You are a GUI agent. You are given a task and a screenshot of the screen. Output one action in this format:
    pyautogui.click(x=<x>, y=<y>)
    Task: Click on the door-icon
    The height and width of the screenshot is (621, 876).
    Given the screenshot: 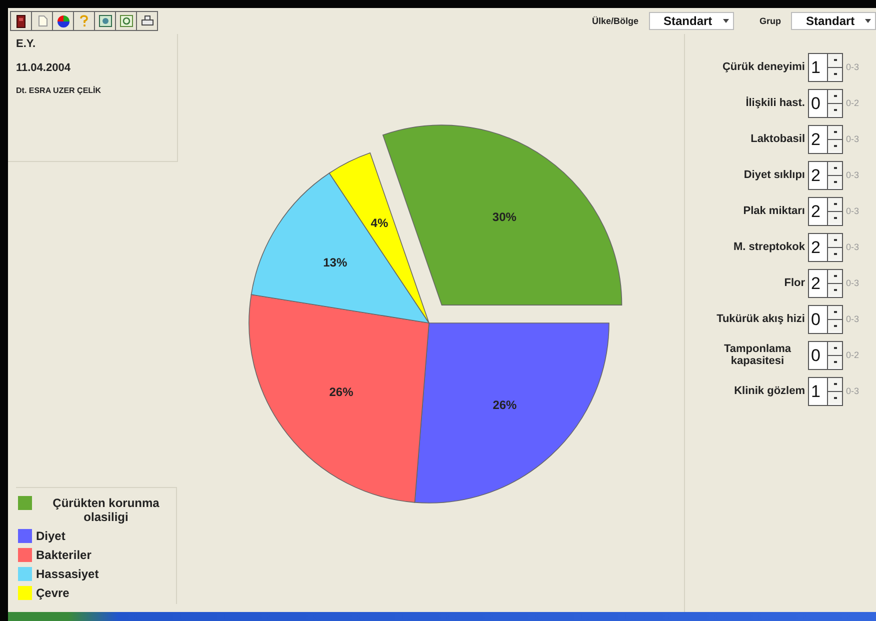 What is the action you would take?
    pyautogui.click(x=21, y=21)
    